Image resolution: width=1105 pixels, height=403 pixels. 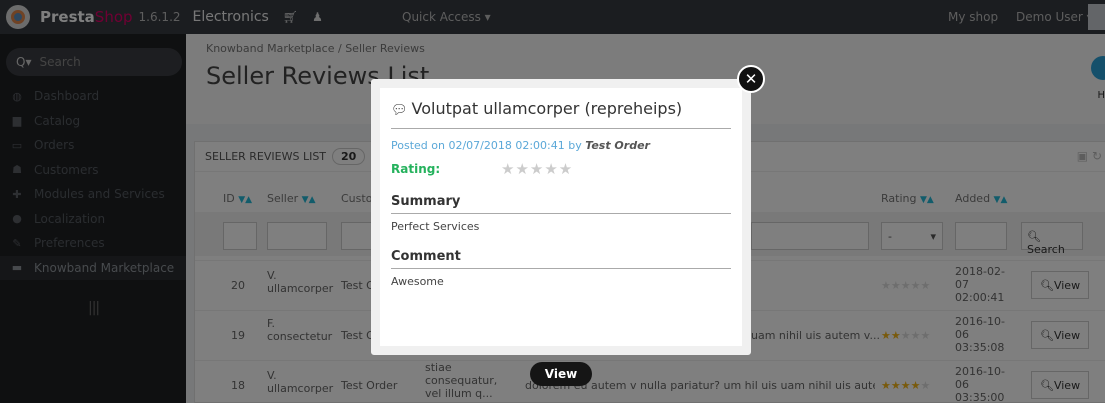 I want to click on review-rating: Rating: ★★★★★, so click(x=561, y=169).